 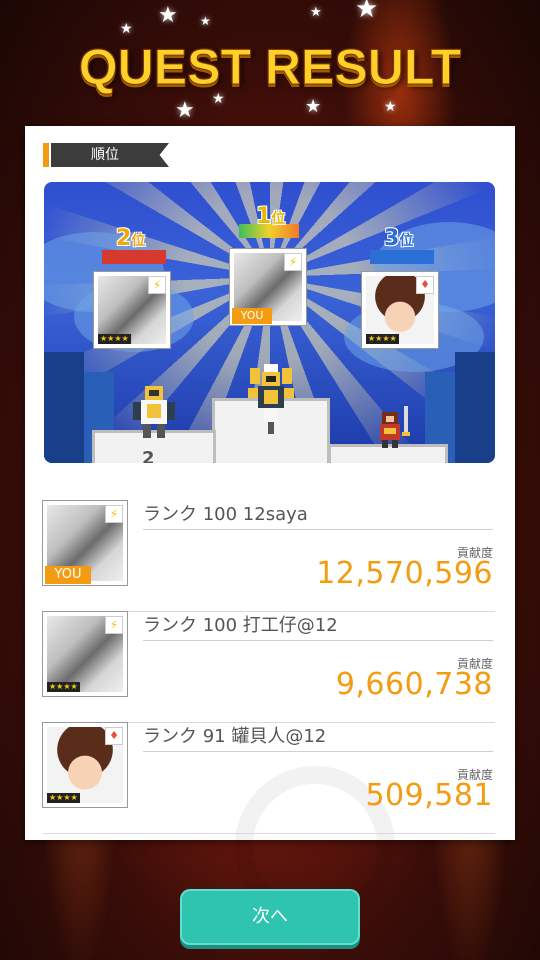 What do you see at coordinates (85, 654) in the screenshot?
I see `player-card: ⚡ ★★★★` at bounding box center [85, 654].